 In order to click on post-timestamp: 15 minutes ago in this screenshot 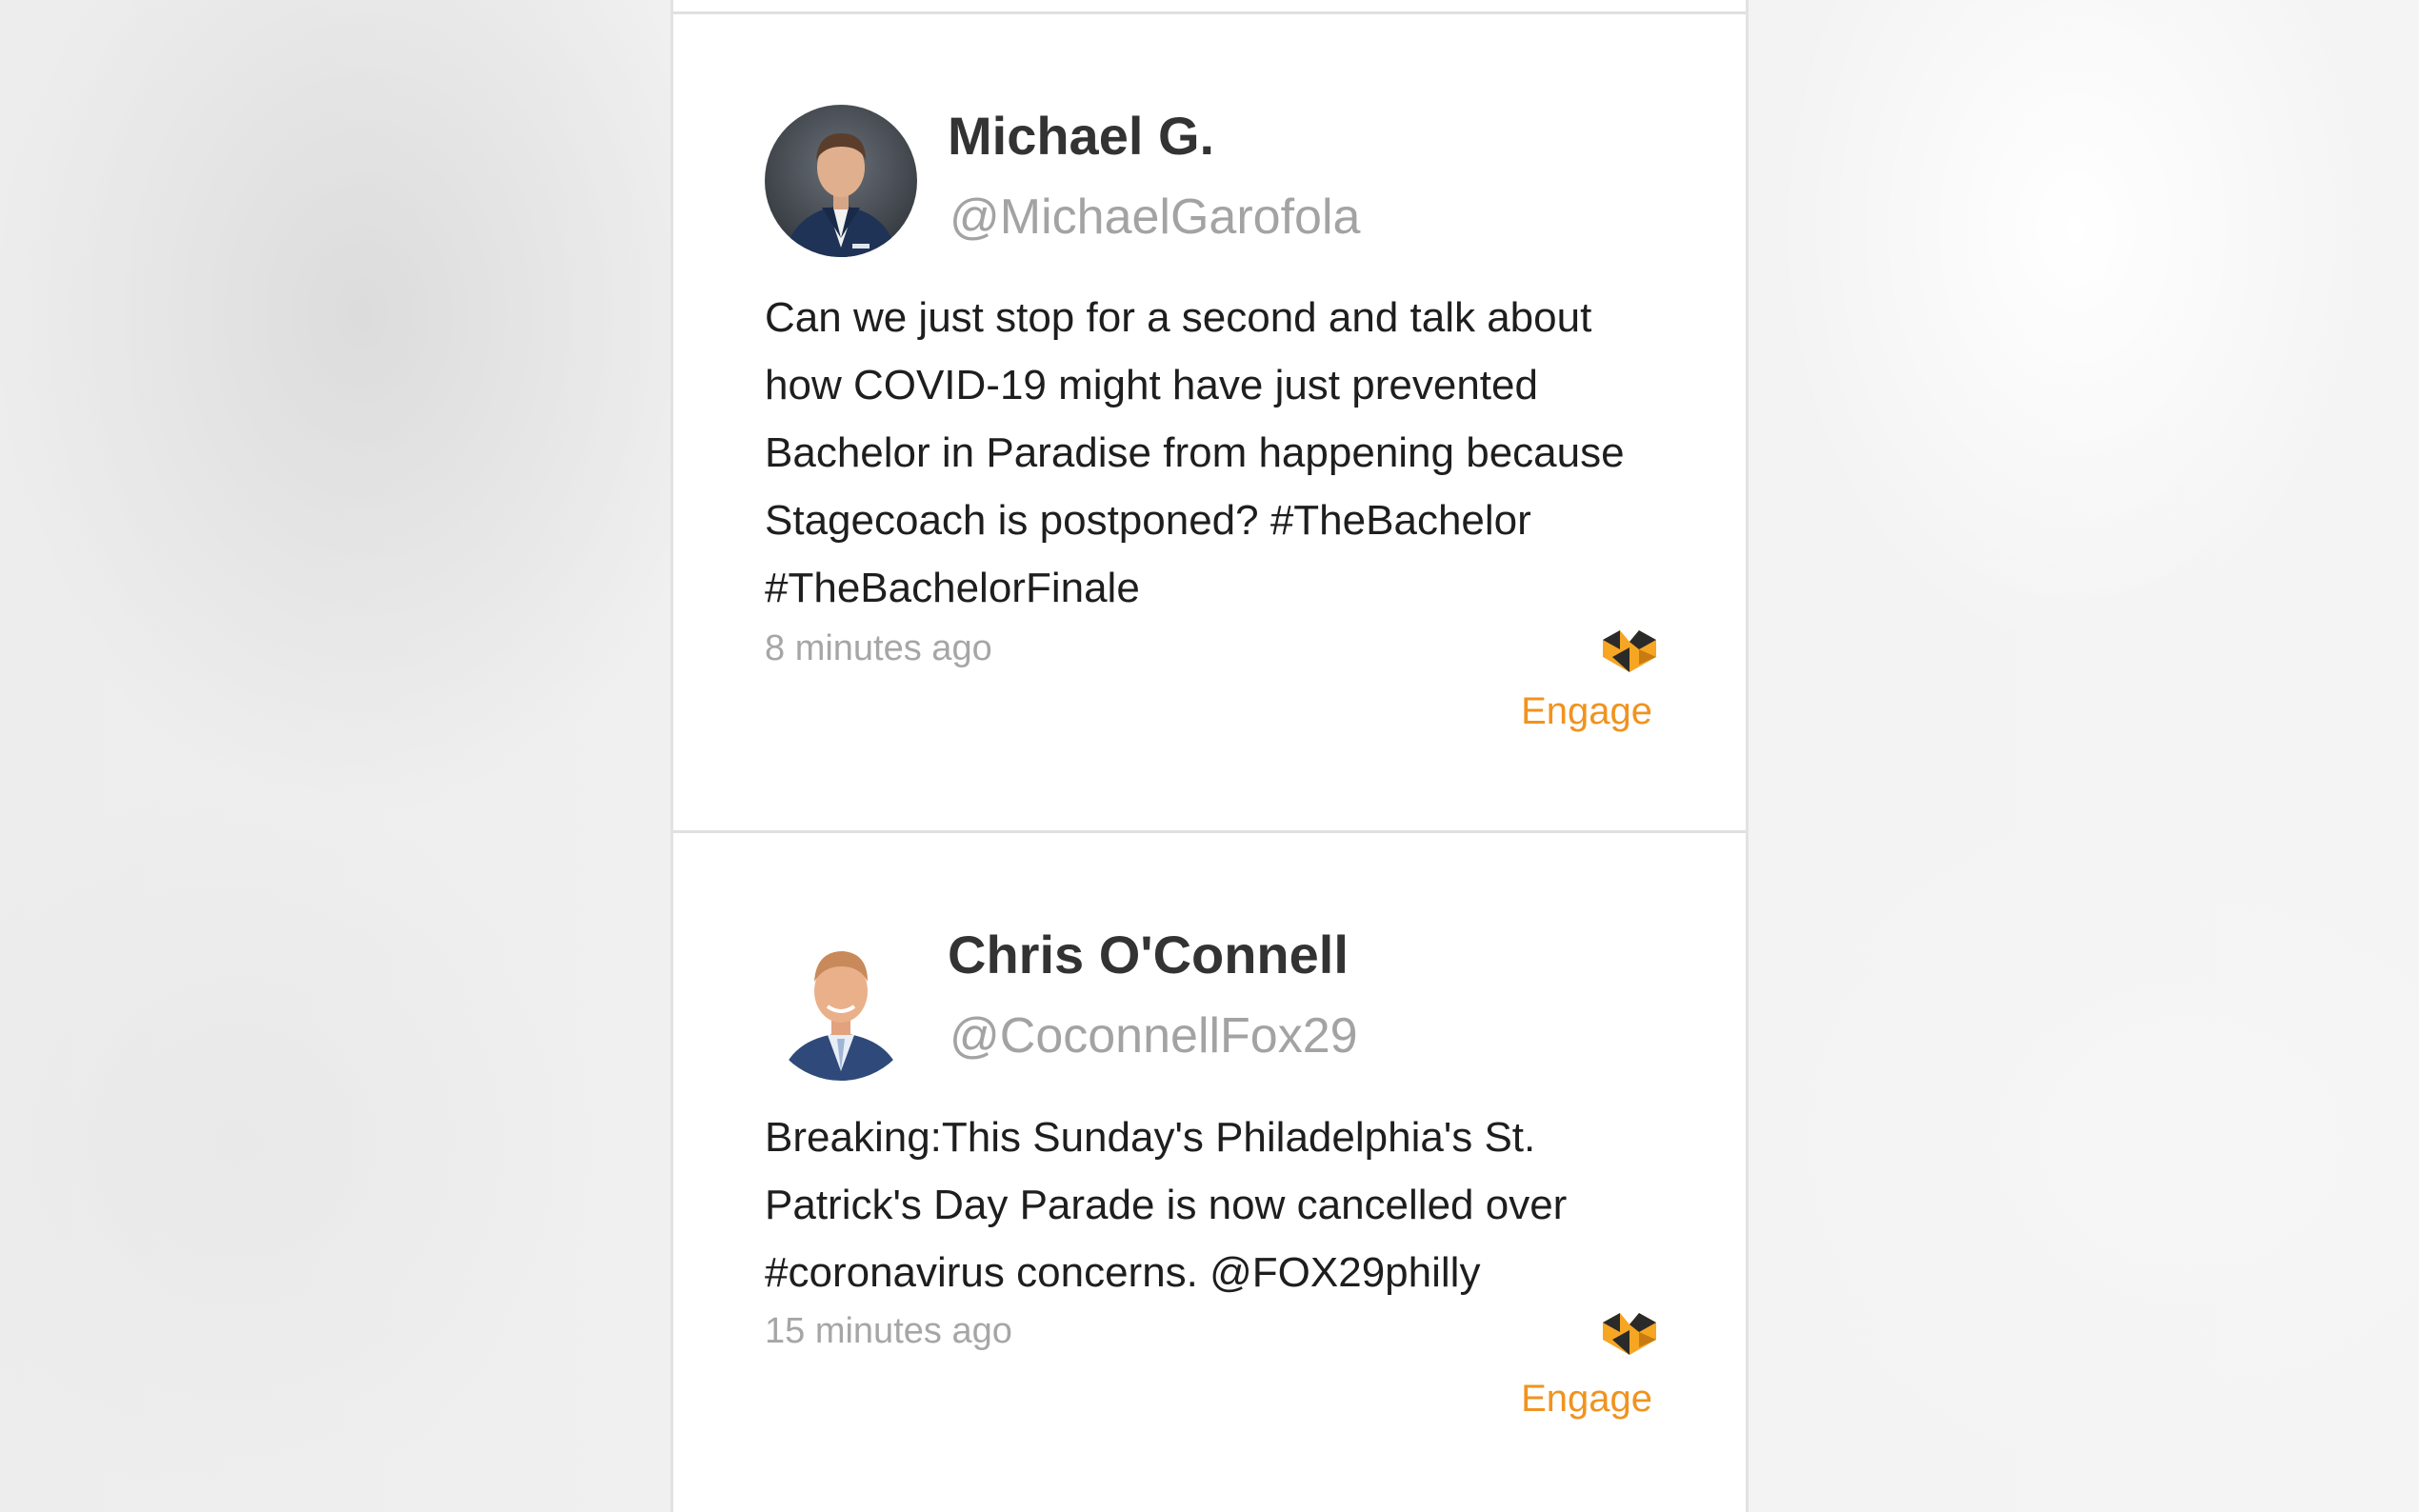, I will do `click(888, 1331)`.